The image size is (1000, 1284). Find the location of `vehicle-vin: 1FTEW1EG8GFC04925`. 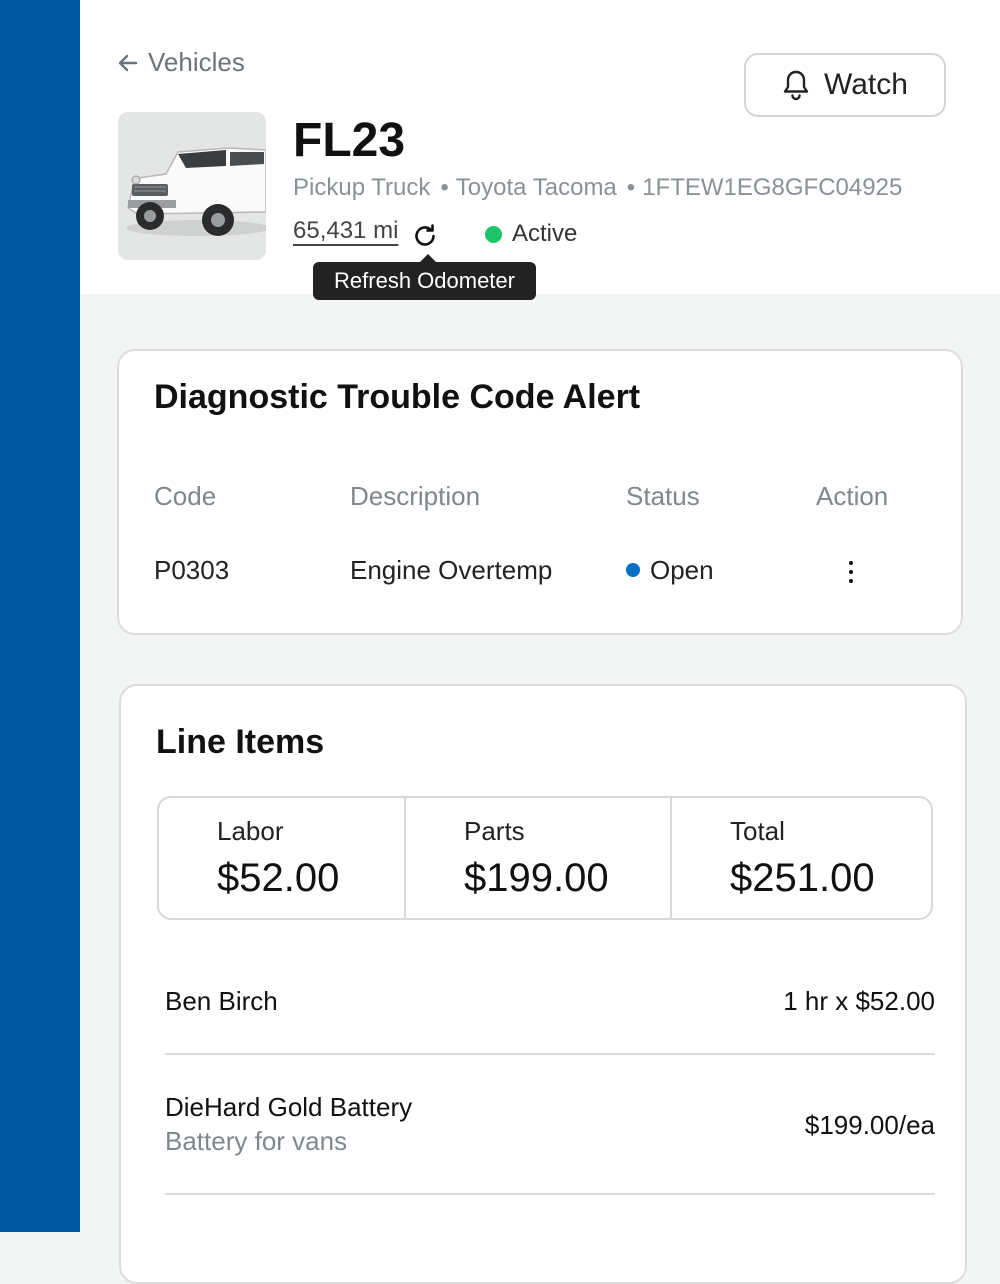

vehicle-vin: 1FTEW1EG8GFC04925 is located at coordinates (772, 187).